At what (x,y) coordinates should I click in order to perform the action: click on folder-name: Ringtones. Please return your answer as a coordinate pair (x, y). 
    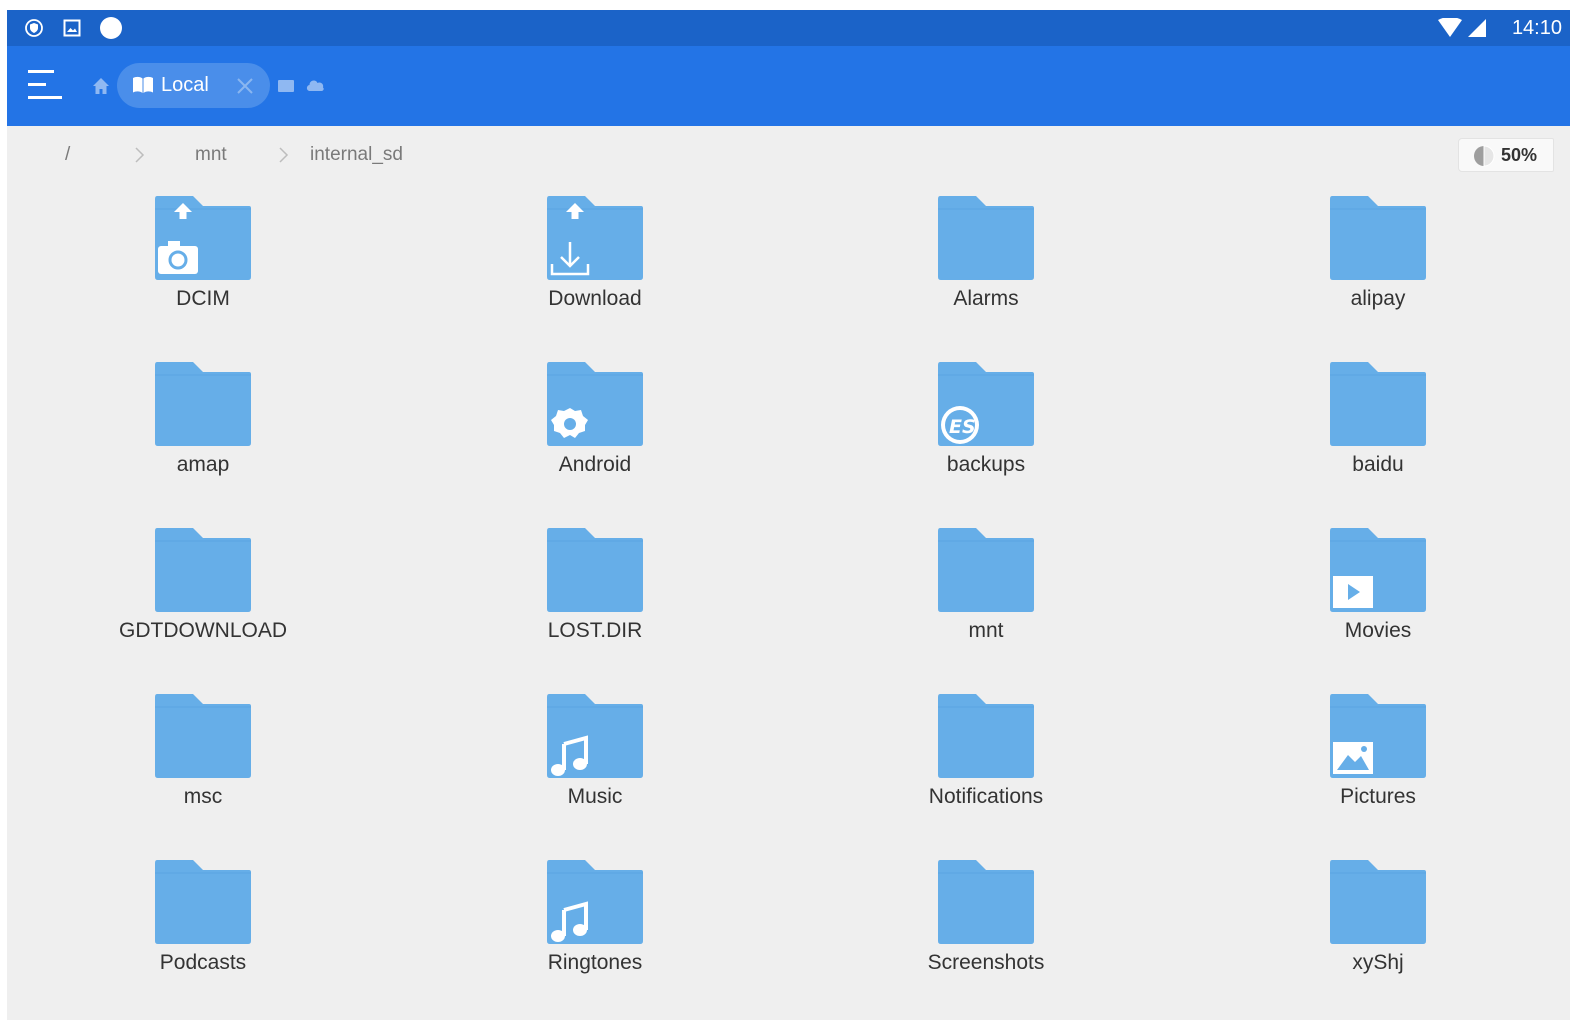
    Looking at the image, I should click on (595, 962).